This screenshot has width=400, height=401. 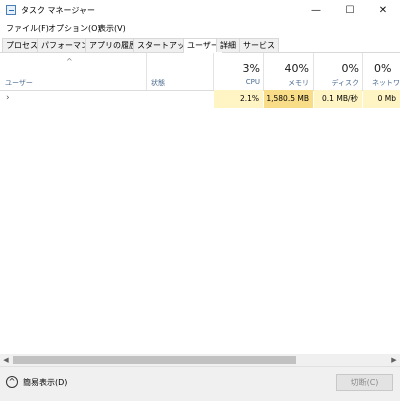 What do you see at coordinates (383, 68) in the screenshot?
I see `network-total-percent: 0%` at bounding box center [383, 68].